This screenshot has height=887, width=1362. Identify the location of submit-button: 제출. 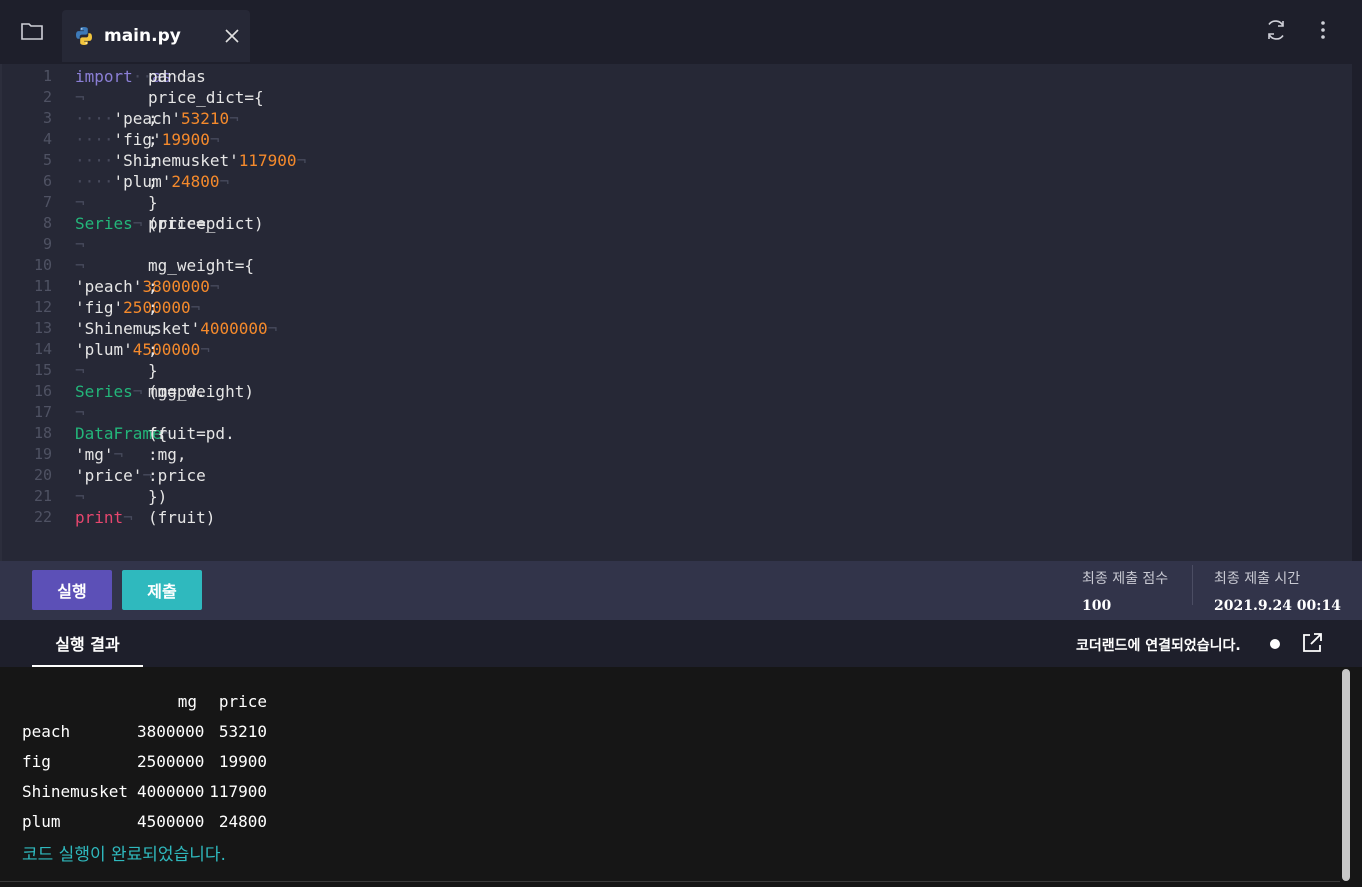
(162, 590).